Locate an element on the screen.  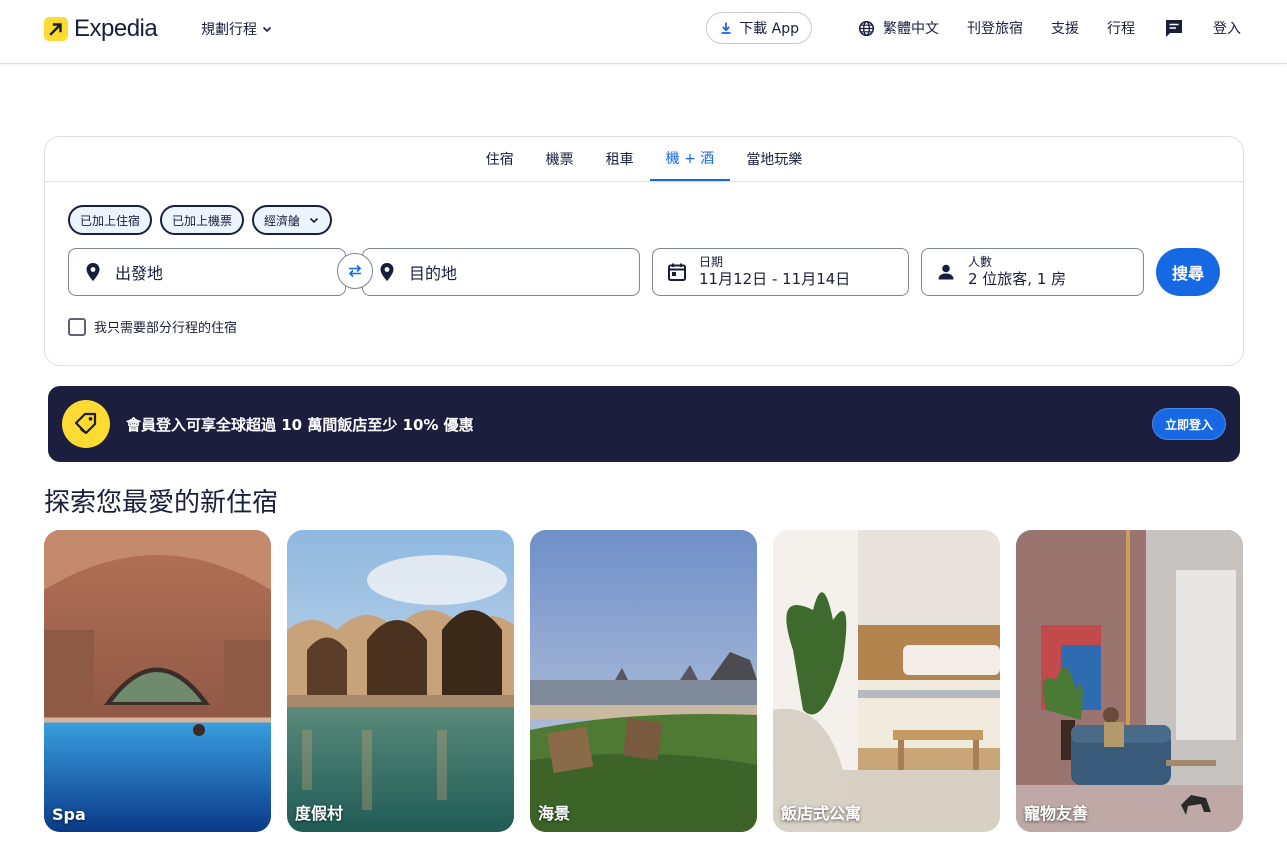
swap-arrows-icon is located at coordinates (355, 271).